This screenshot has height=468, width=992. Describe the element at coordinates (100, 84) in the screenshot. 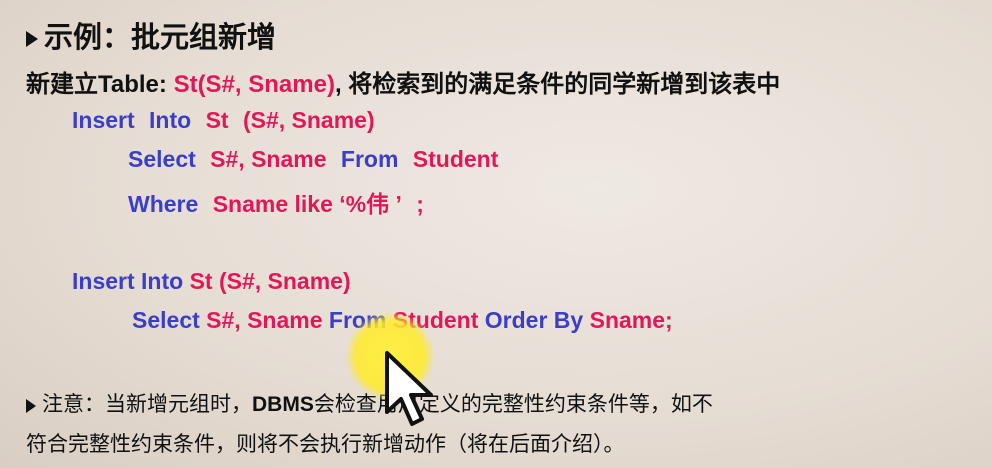

I see `subtitle-prefix: 新建立Table:` at that location.